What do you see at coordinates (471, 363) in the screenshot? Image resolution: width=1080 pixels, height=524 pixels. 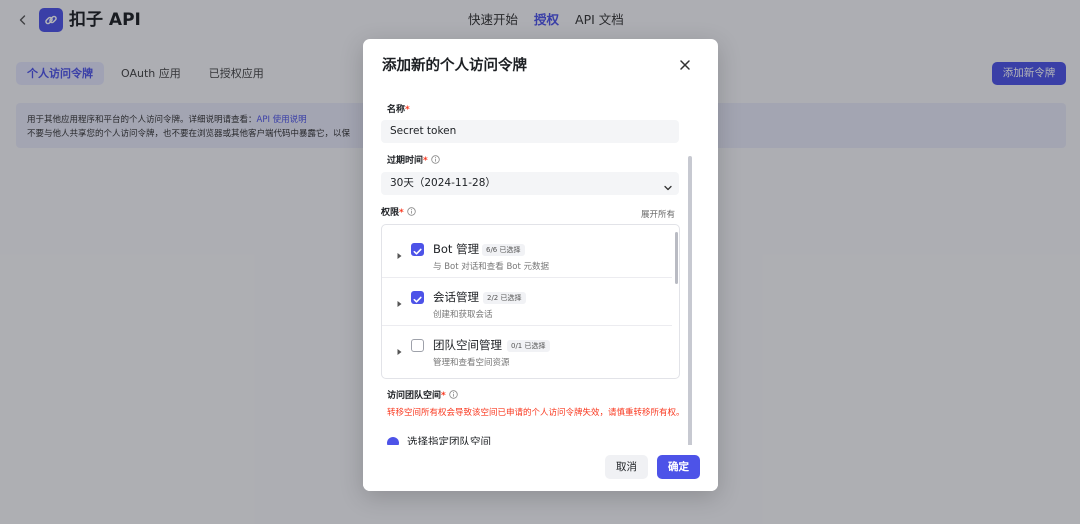 I see `permission-desc: 管理和查看空间资源` at bounding box center [471, 363].